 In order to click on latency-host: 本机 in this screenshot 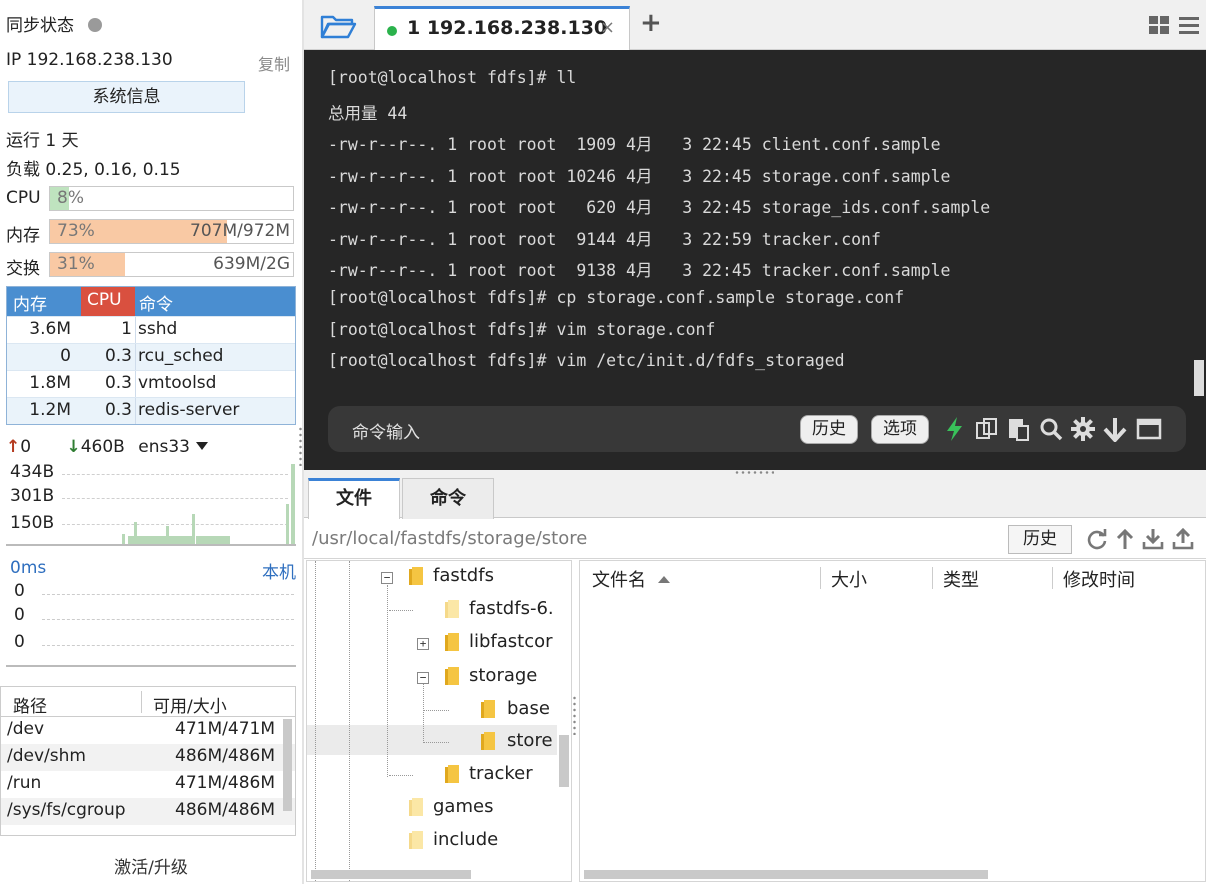, I will do `click(279, 570)`.